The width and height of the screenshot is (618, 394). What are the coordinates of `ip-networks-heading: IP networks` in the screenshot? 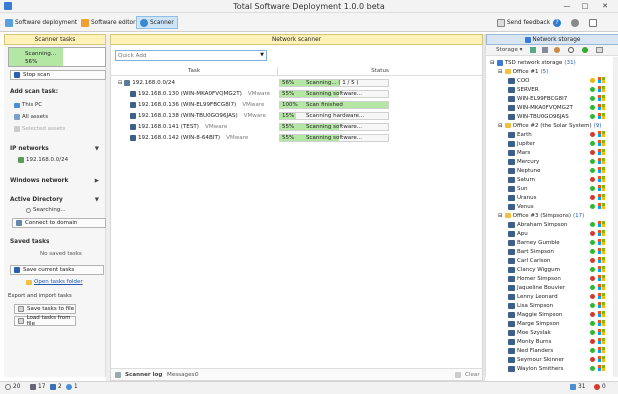 It's located at (29, 149).